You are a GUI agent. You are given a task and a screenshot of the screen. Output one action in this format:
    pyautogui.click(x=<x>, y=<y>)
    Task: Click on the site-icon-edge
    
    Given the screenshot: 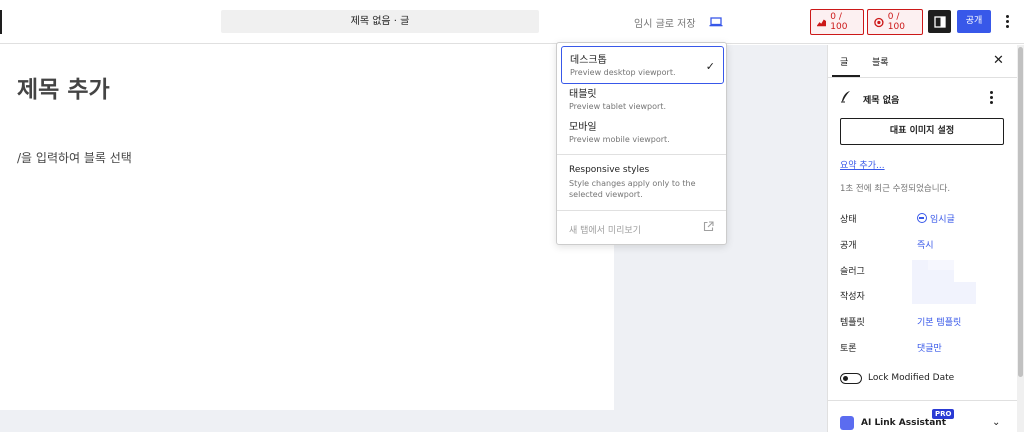 What is the action you would take?
    pyautogui.click(x=1, y=22)
    